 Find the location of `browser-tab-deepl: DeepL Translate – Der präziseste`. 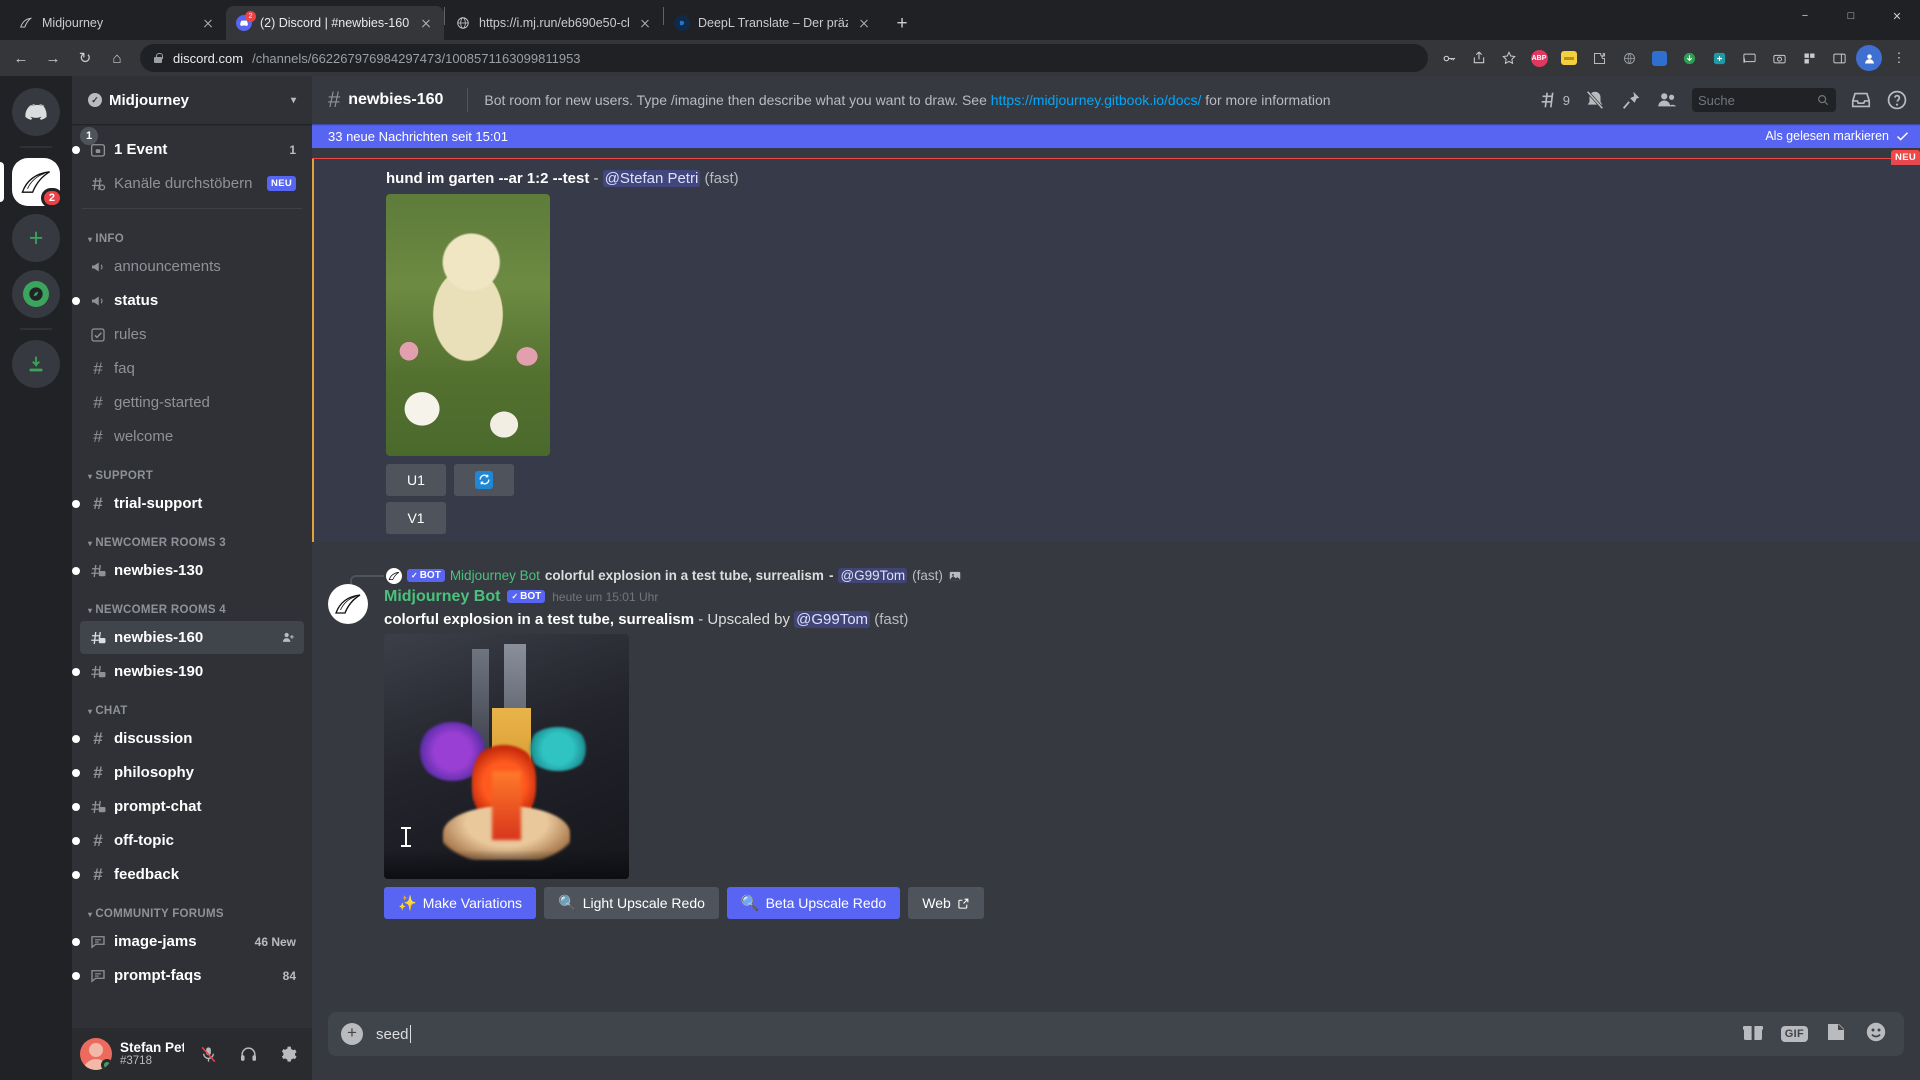

browser-tab-deepl: DeepL Translate – Der präziseste is located at coordinates (773, 23).